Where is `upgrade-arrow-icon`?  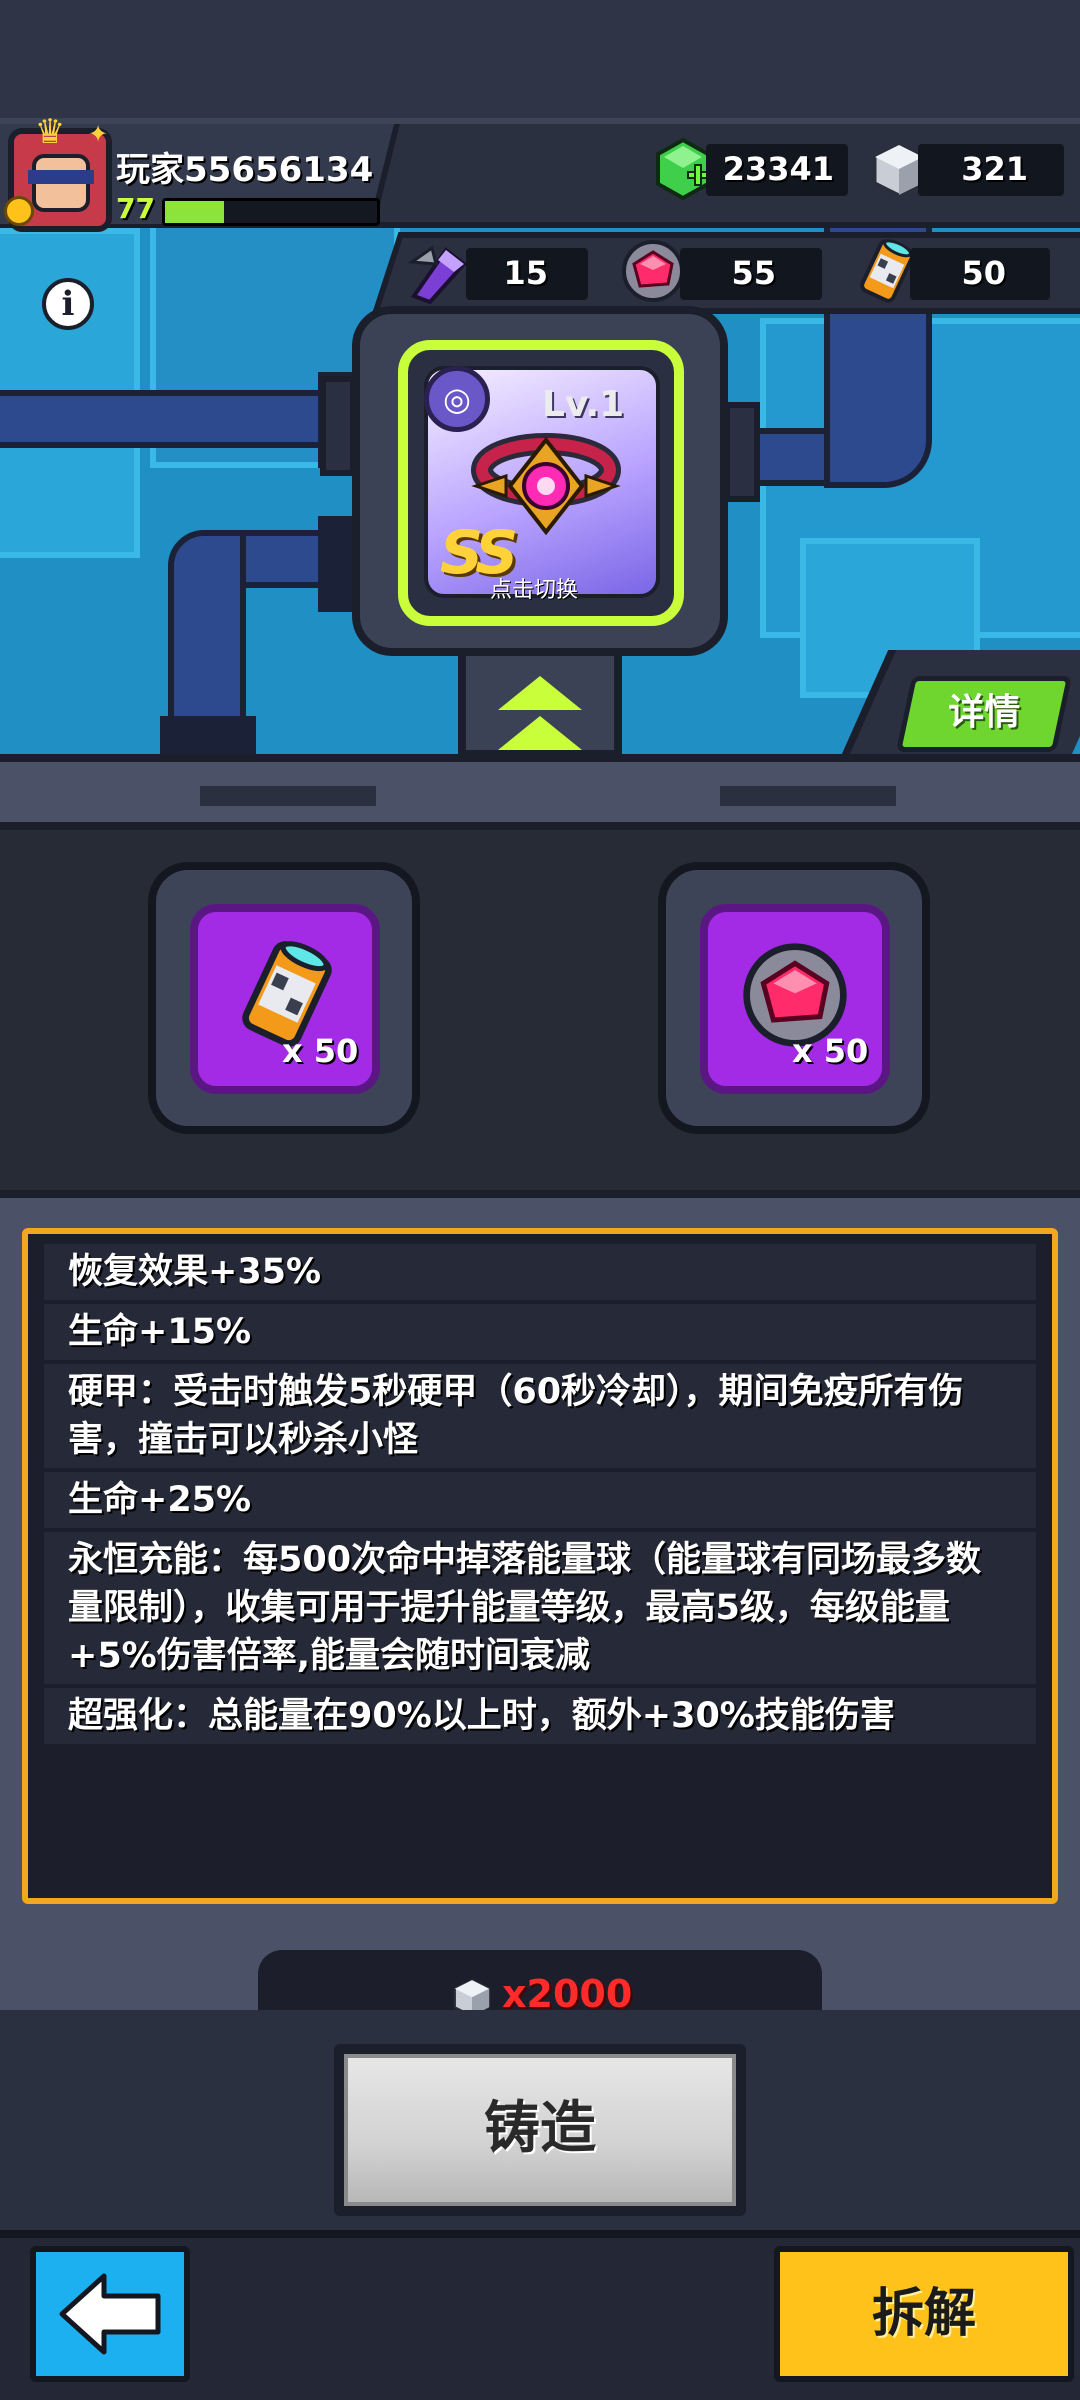 upgrade-arrow-icon is located at coordinates (540, 693).